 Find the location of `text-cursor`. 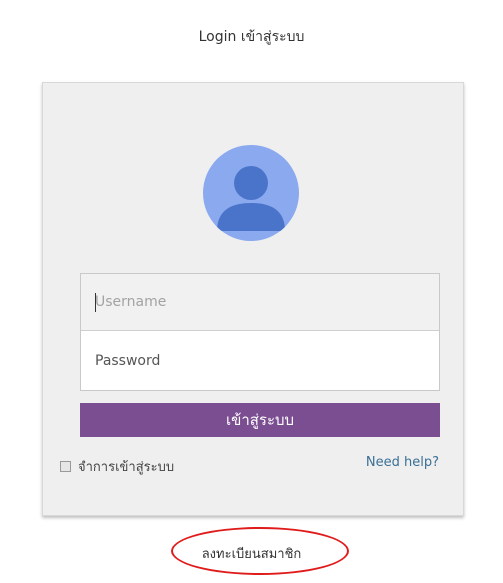

text-cursor is located at coordinates (95, 302).